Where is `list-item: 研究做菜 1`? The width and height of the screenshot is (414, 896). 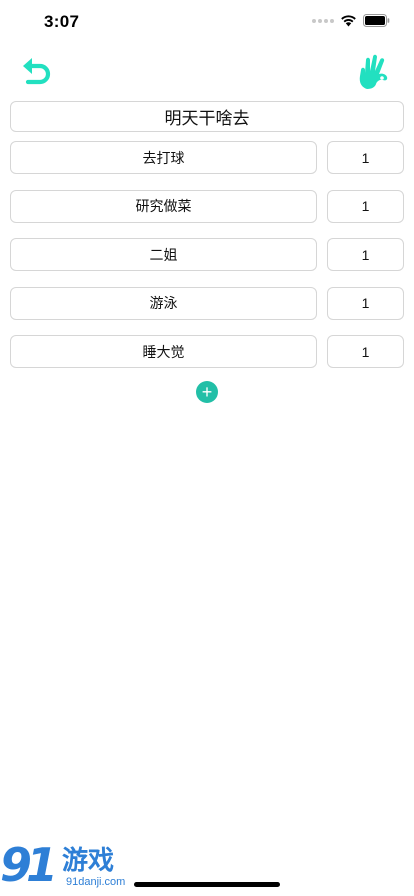
list-item: 研究做菜 1 is located at coordinates (207, 206).